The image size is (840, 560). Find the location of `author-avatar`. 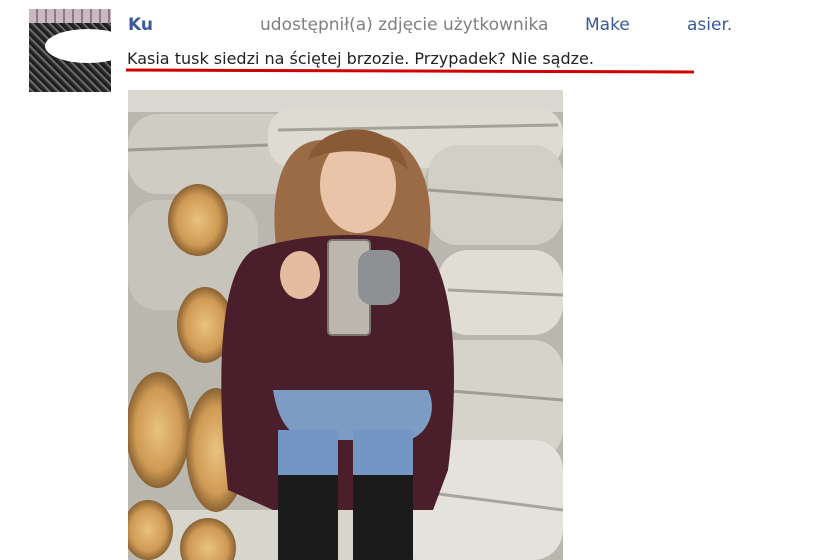

author-avatar is located at coordinates (70, 50).